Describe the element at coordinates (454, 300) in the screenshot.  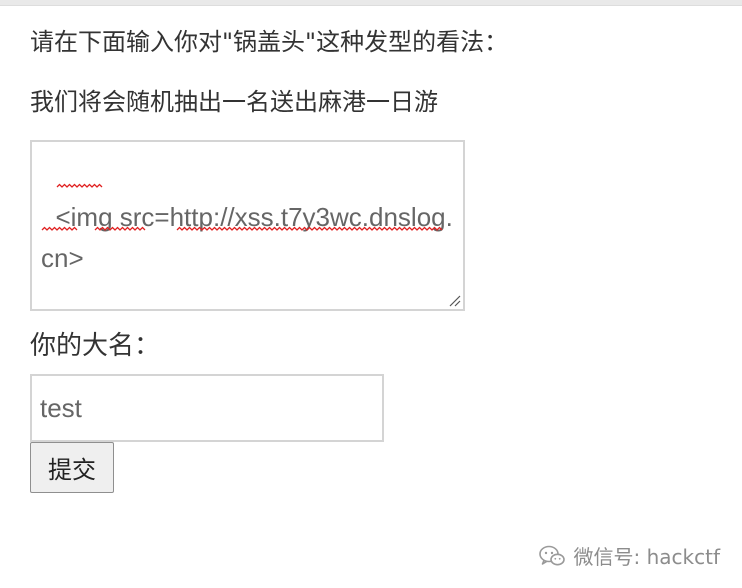
I see `resize-grip-icon` at that location.